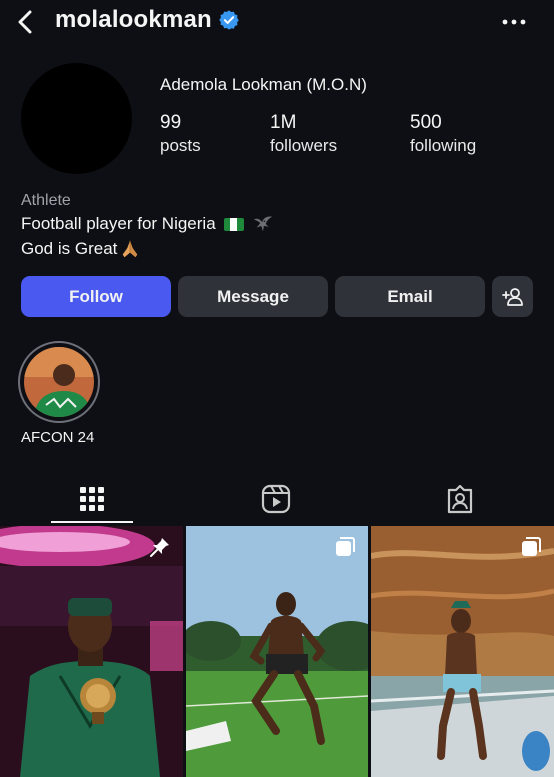  Describe the element at coordinates (58, 437) in the screenshot. I see `highlight-label: AFCON 24` at that location.